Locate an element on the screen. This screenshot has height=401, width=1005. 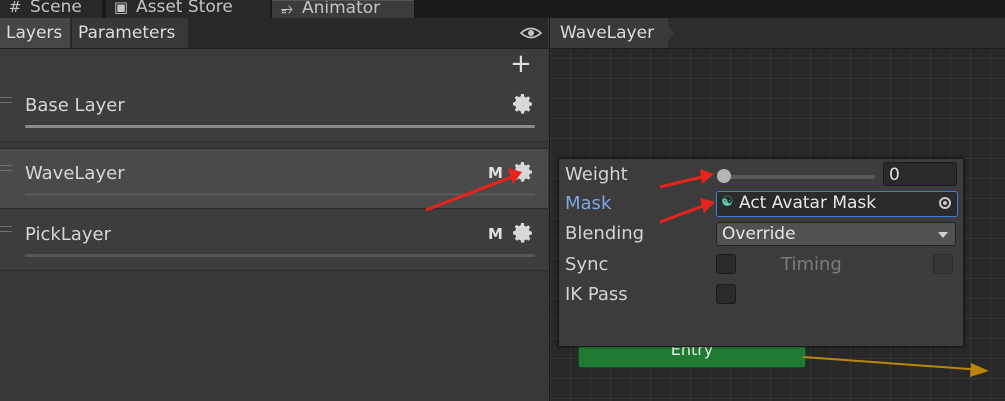
blending-label: Blending is located at coordinates (605, 233).